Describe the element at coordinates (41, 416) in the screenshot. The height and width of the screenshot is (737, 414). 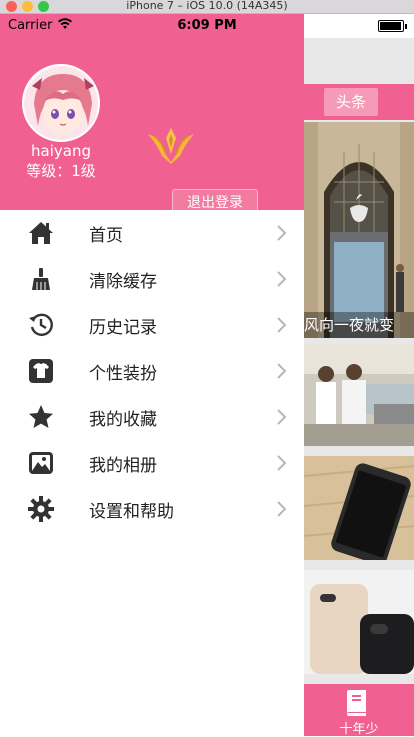
I see `star-icon` at that location.